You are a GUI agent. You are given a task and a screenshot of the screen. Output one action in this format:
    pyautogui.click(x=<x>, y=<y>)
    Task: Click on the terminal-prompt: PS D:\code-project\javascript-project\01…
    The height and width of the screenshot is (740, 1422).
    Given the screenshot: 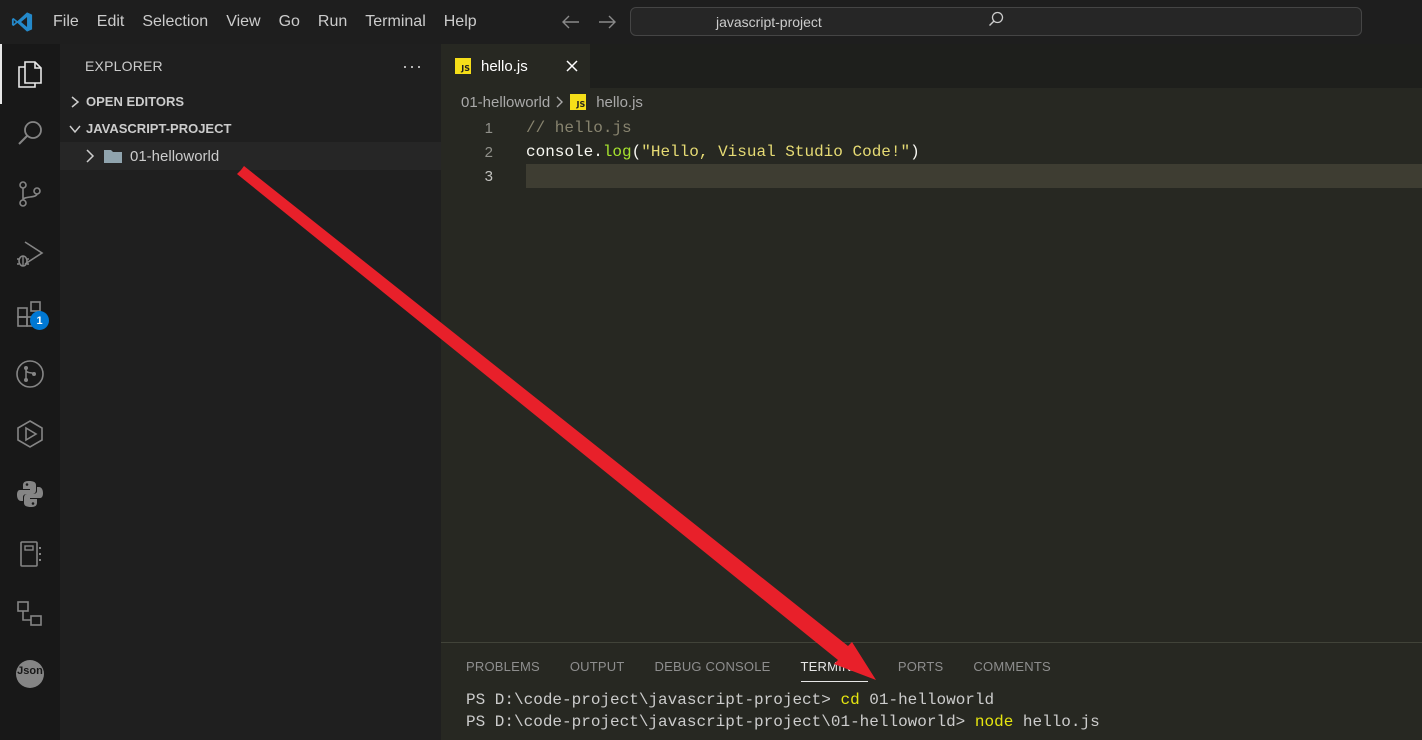 What is the action you would take?
    pyautogui.click(x=720, y=722)
    